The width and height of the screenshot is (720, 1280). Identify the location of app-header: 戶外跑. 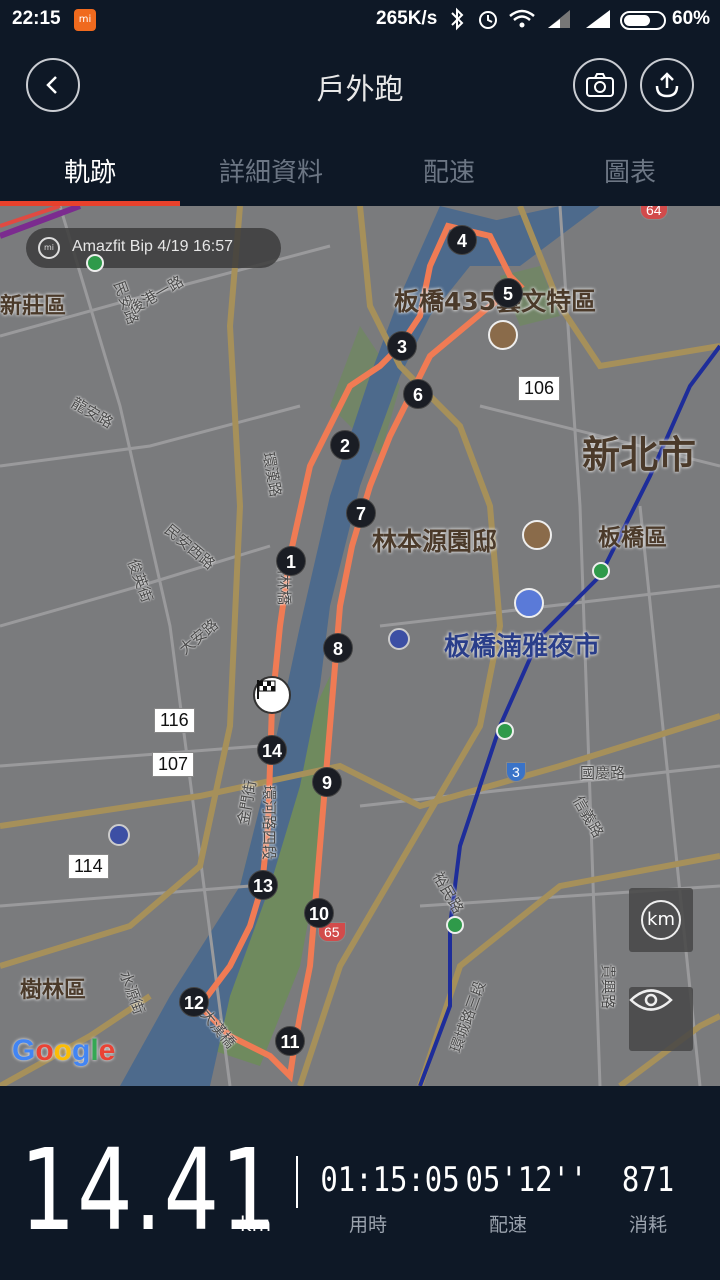
(360, 85).